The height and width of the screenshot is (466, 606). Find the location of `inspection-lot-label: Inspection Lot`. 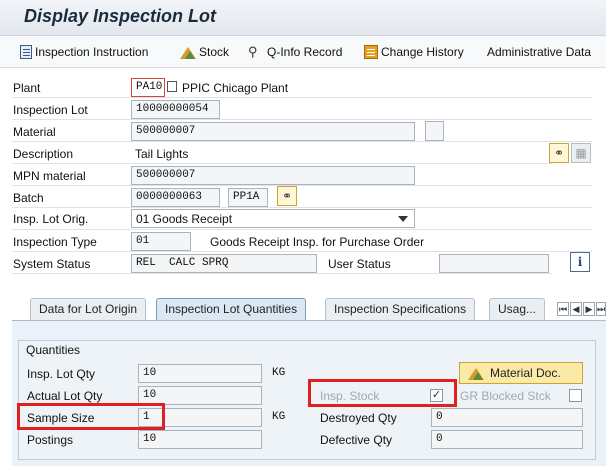

inspection-lot-label: Inspection Lot is located at coordinates (50, 110).